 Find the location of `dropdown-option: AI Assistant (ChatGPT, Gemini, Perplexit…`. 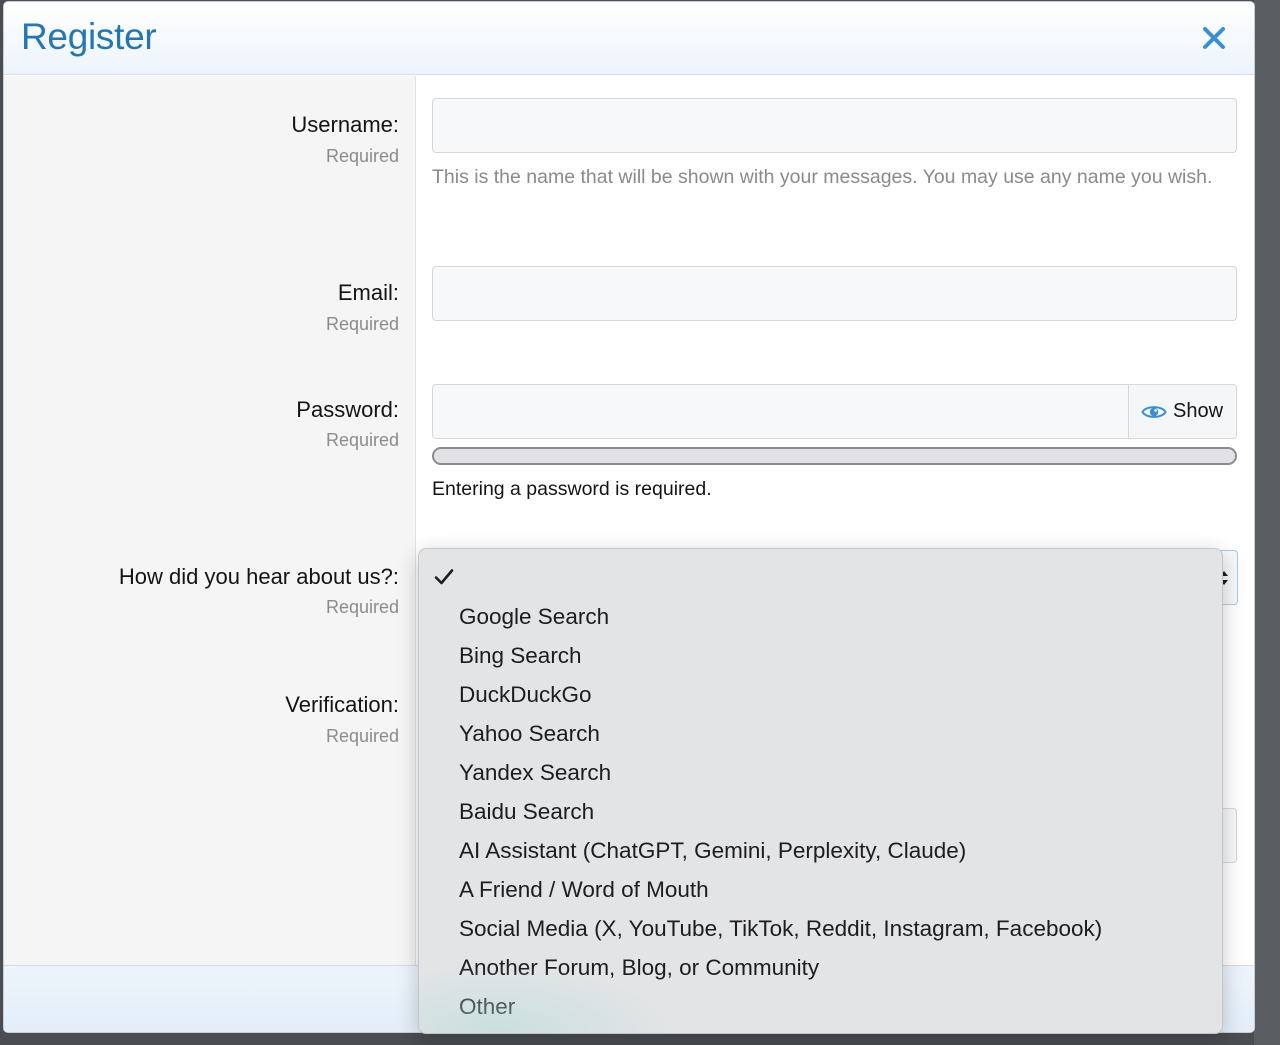

dropdown-option: AI Assistant (ChatGPT, Gemini, Perplexit… is located at coordinates (820, 850).